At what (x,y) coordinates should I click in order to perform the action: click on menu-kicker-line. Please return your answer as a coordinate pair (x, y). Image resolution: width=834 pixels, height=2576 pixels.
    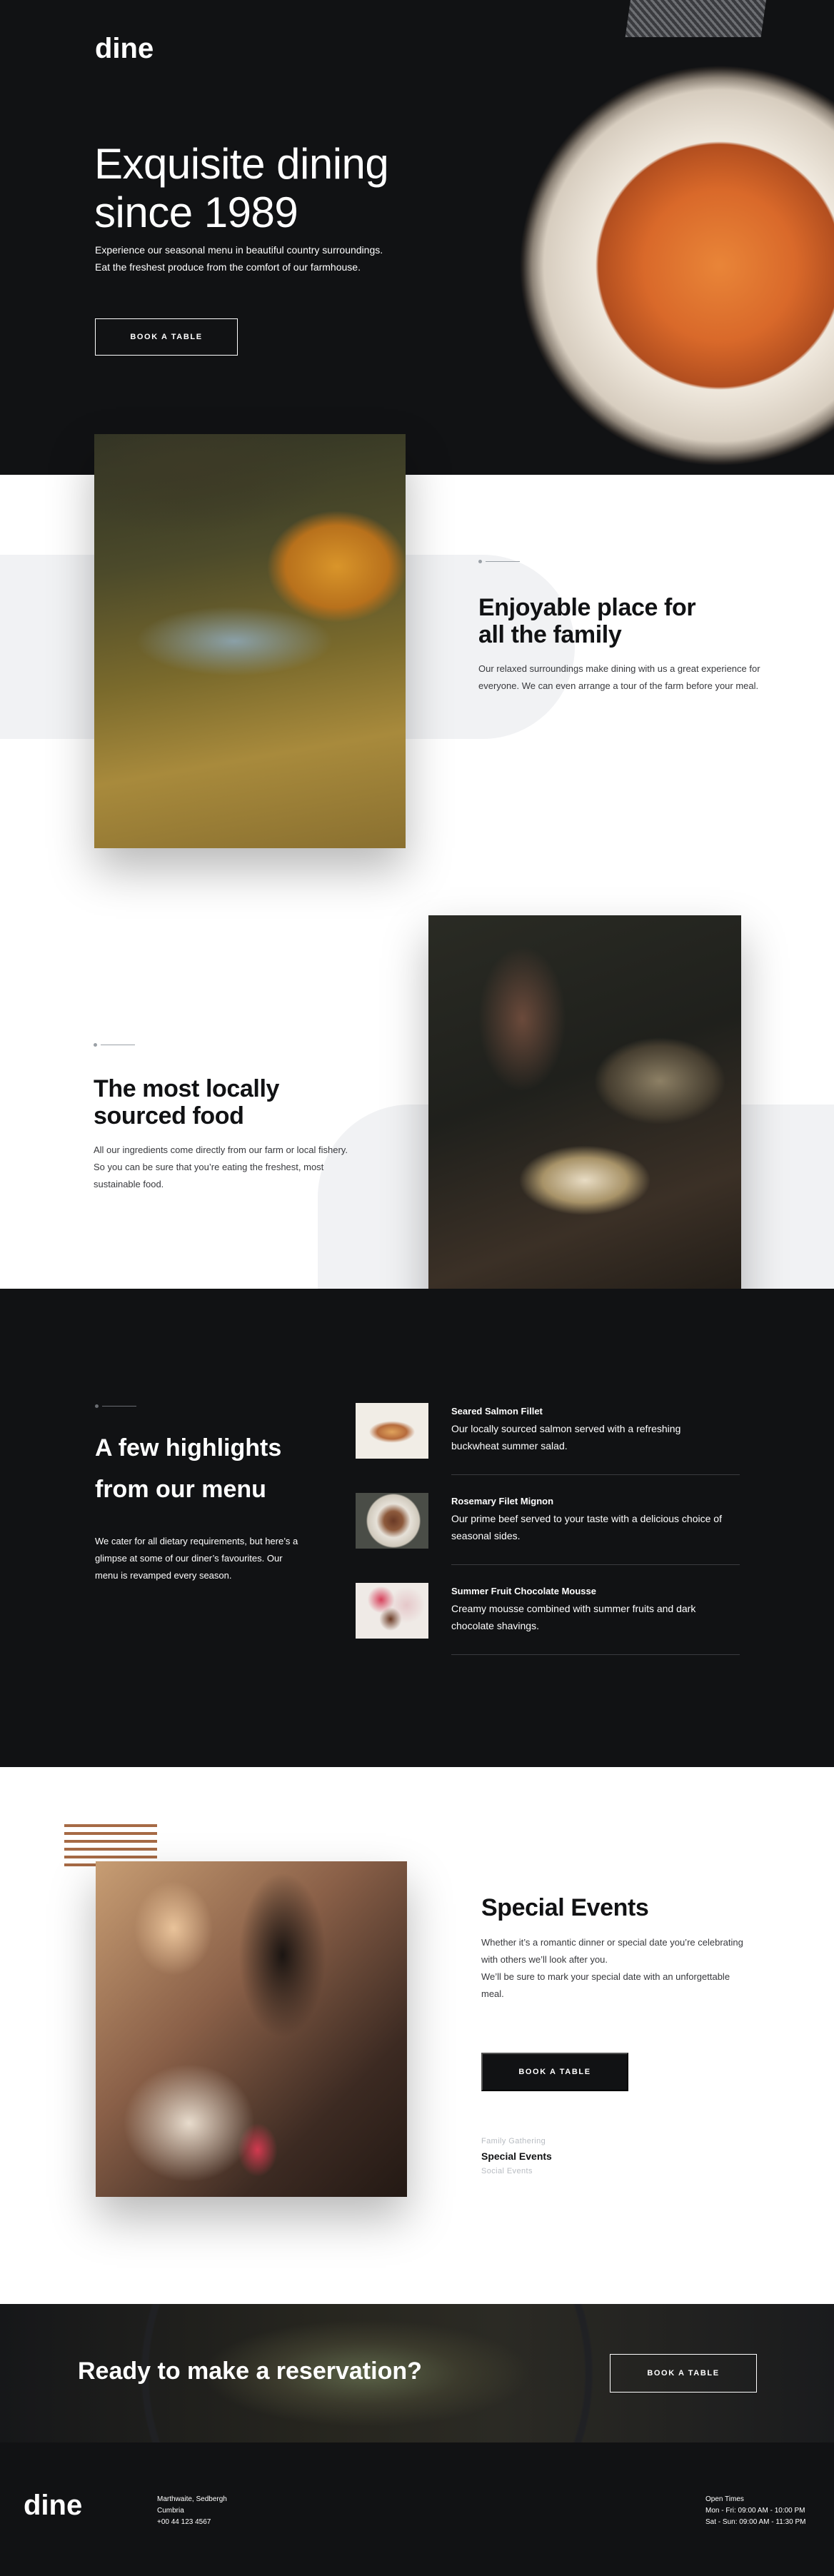
    Looking at the image, I should click on (119, 1407).